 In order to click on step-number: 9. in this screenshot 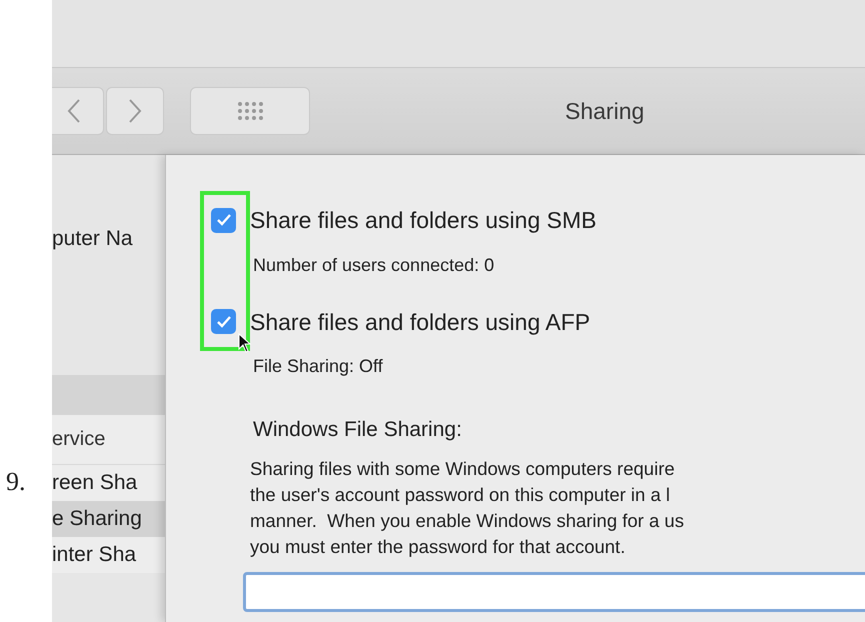, I will do `click(16, 481)`.